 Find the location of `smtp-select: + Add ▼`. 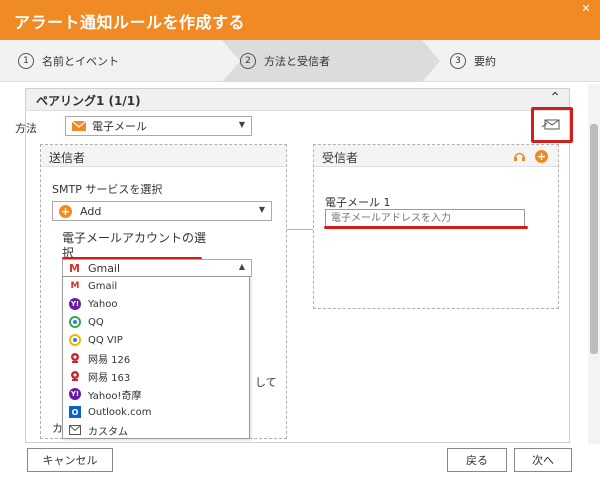

smtp-select: + Add ▼ is located at coordinates (162, 211).